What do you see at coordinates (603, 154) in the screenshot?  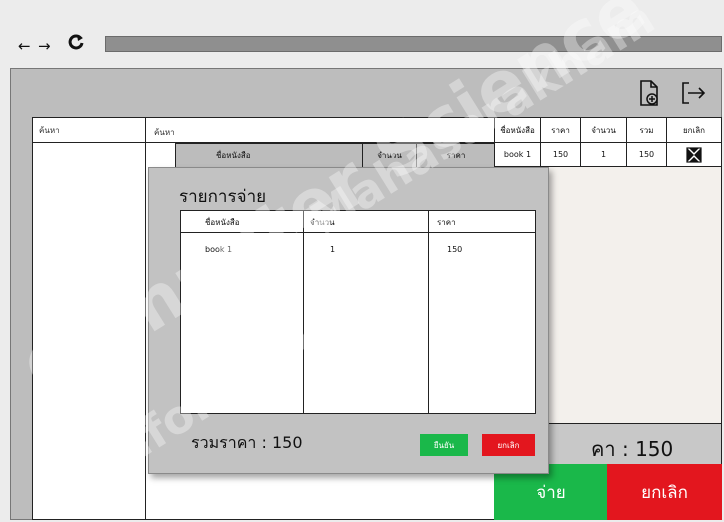 I see `order-cell-qty: 1` at bounding box center [603, 154].